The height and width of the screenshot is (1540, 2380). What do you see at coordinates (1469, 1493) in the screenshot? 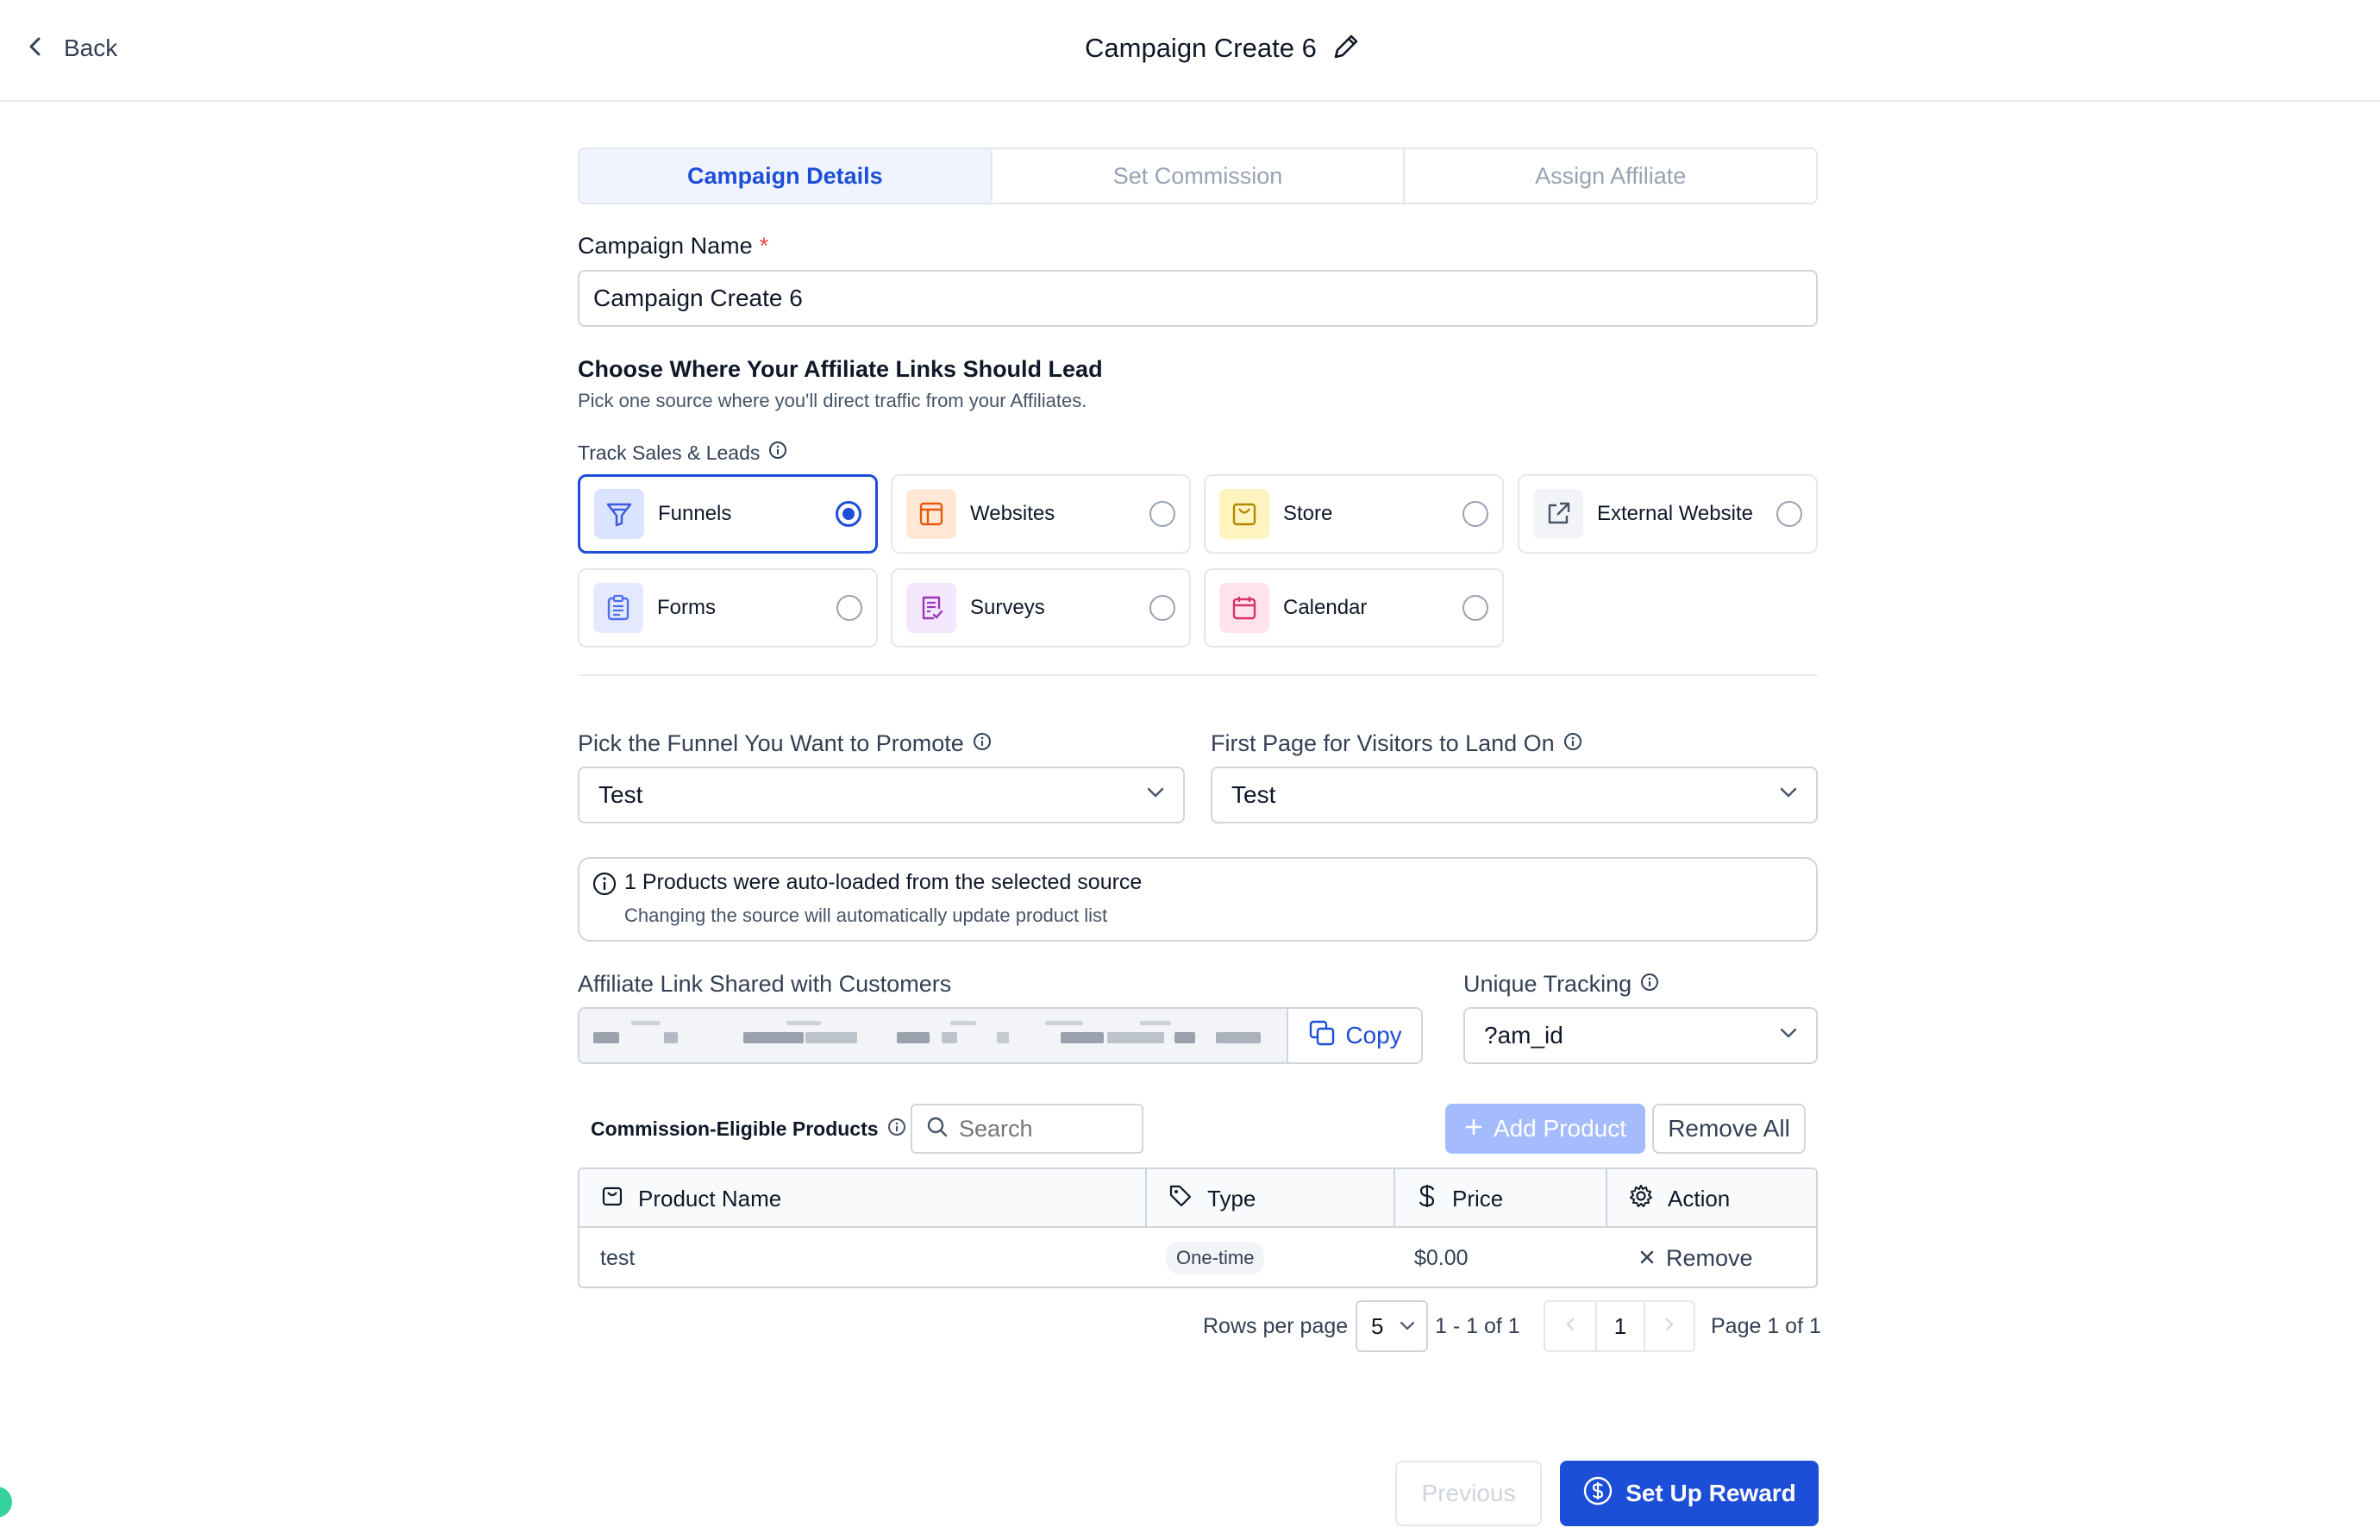
I see `previous-button: Previous` at bounding box center [1469, 1493].